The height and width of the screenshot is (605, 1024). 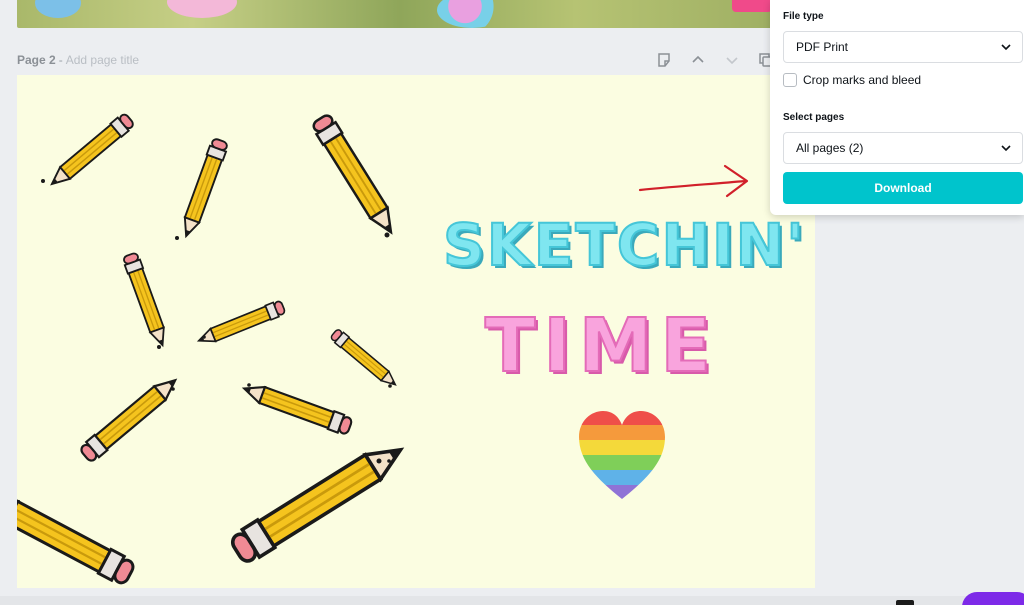 I want to click on page-toolbar, so click(x=715, y=60).